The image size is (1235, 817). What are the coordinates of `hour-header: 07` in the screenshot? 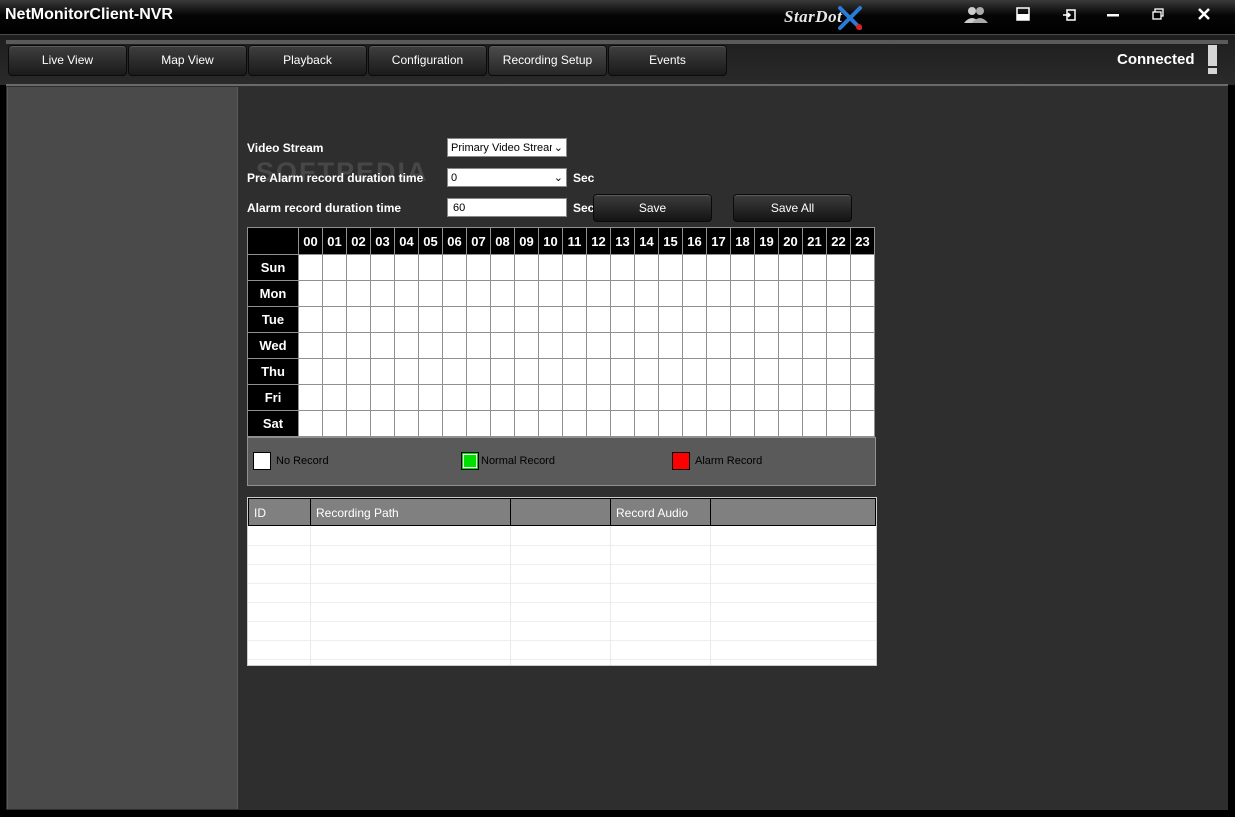 It's located at (478, 241).